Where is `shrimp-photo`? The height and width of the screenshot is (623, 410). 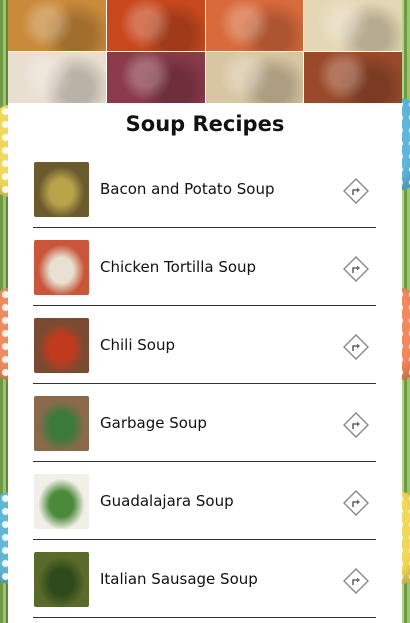
shrimp-photo is located at coordinates (254, 25).